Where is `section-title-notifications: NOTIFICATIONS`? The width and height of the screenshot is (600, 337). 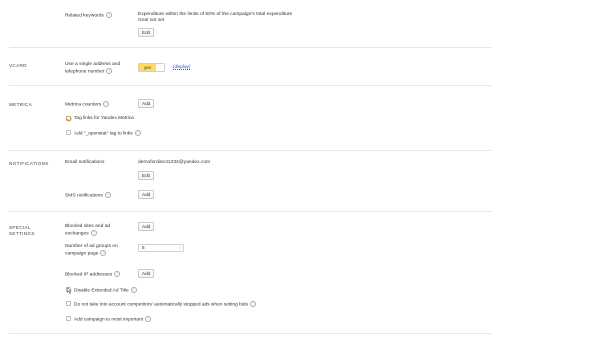
section-title-notifications: NOTIFICATIONS is located at coordinates (29, 163).